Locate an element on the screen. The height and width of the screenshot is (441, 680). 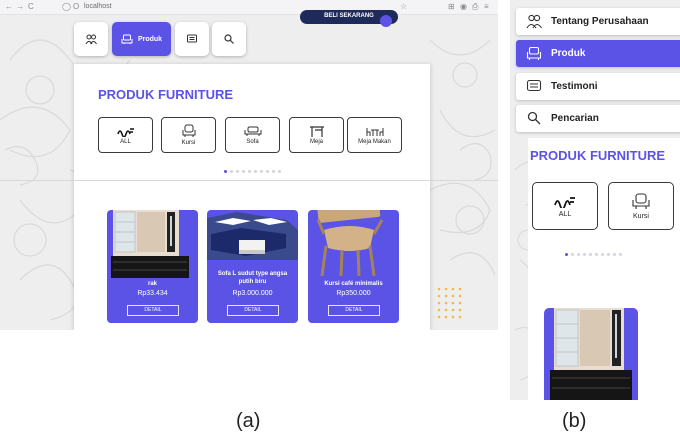
menu-item-label: Tentang Perusahaan is located at coordinates (600, 21).